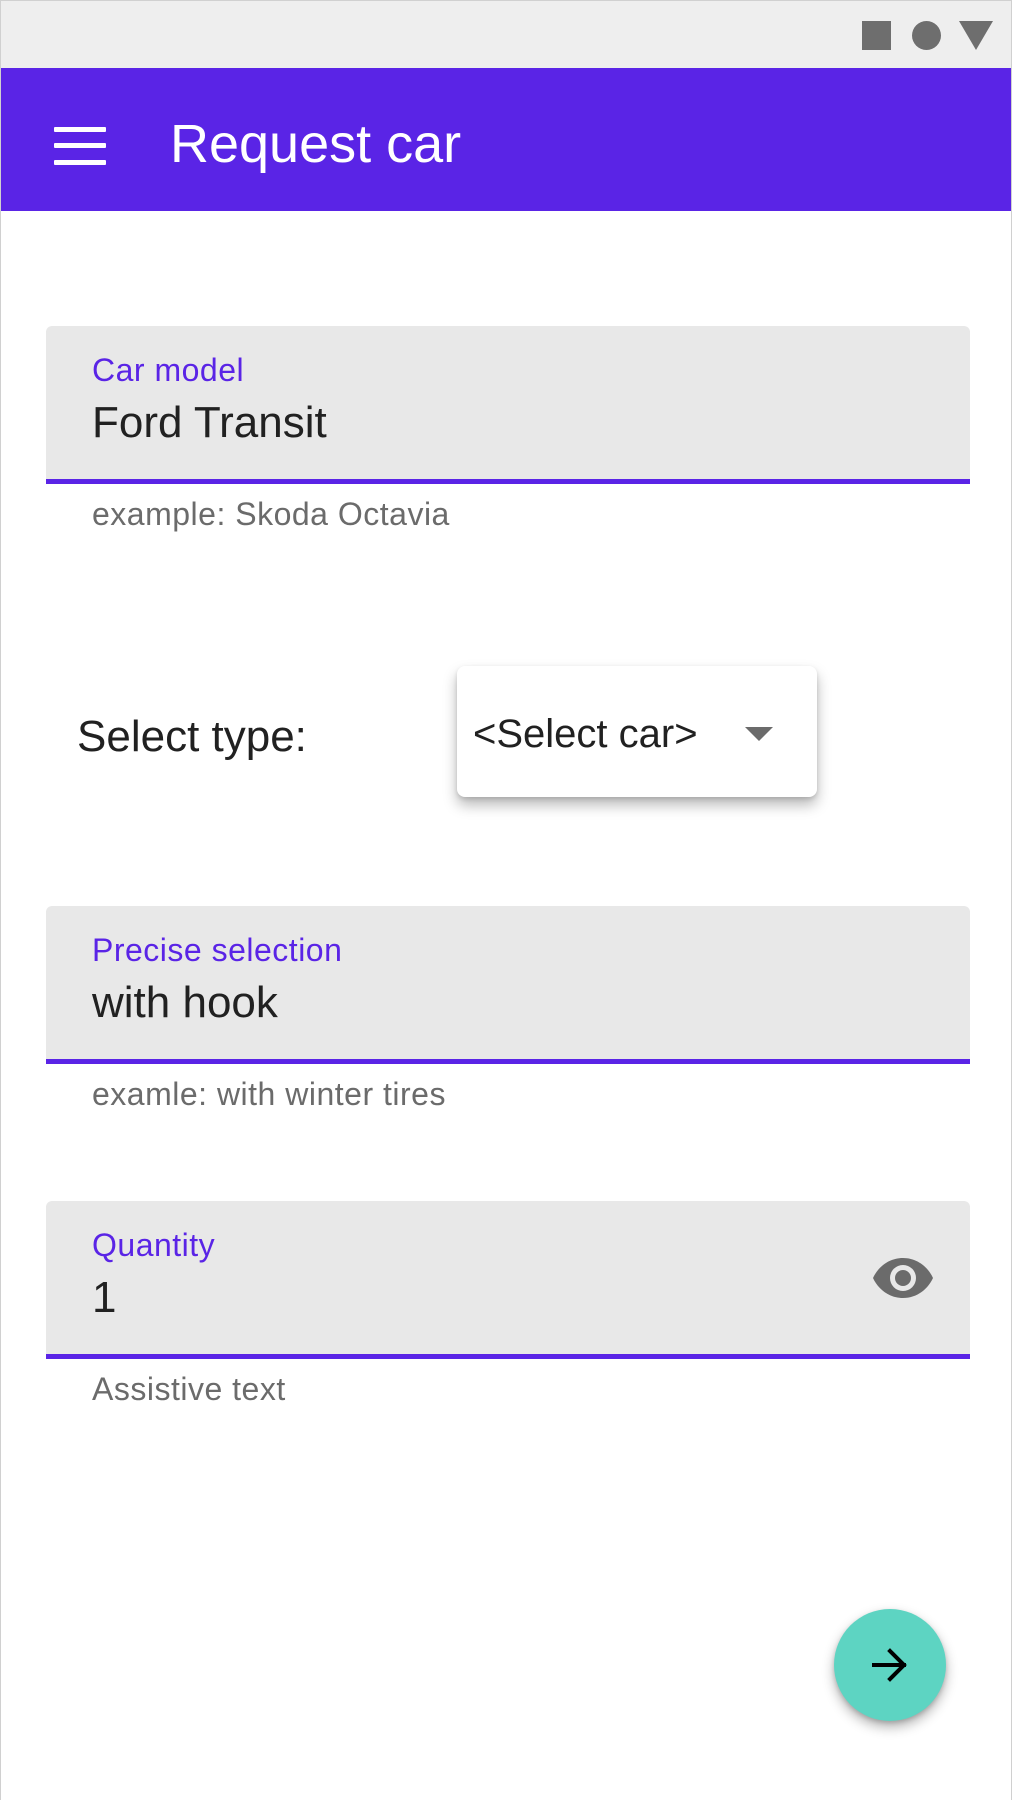  I want to click on precise-selection-helper-text: examle: with winter tires, so click(269, 1094).